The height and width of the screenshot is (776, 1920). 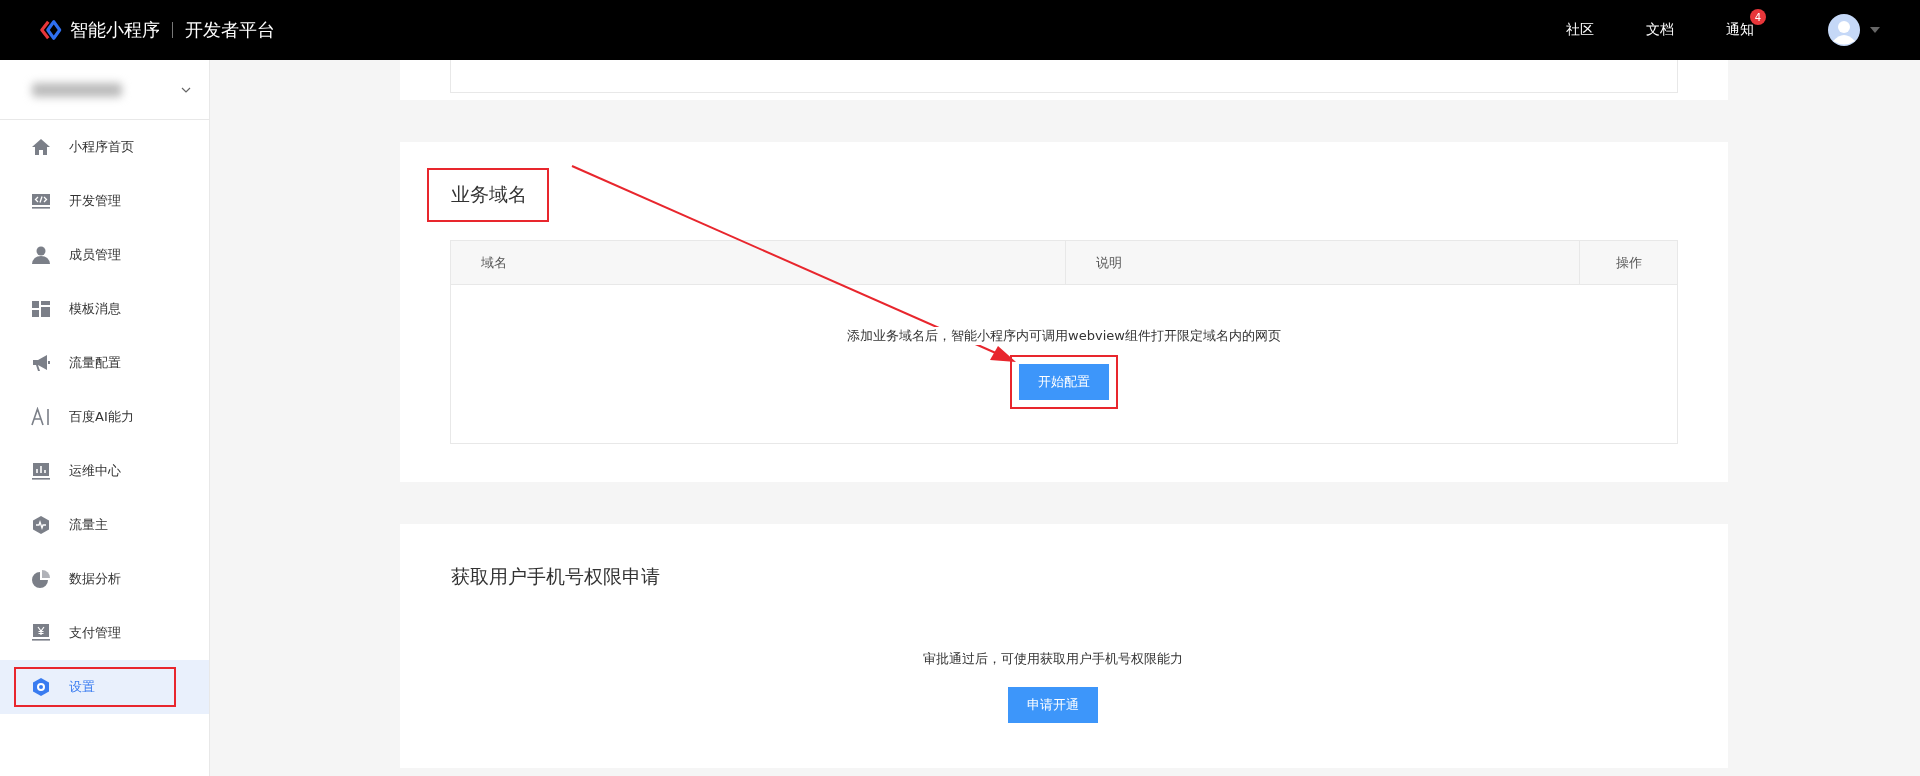 I want to click on person-icon, so click(x=41, y=255).